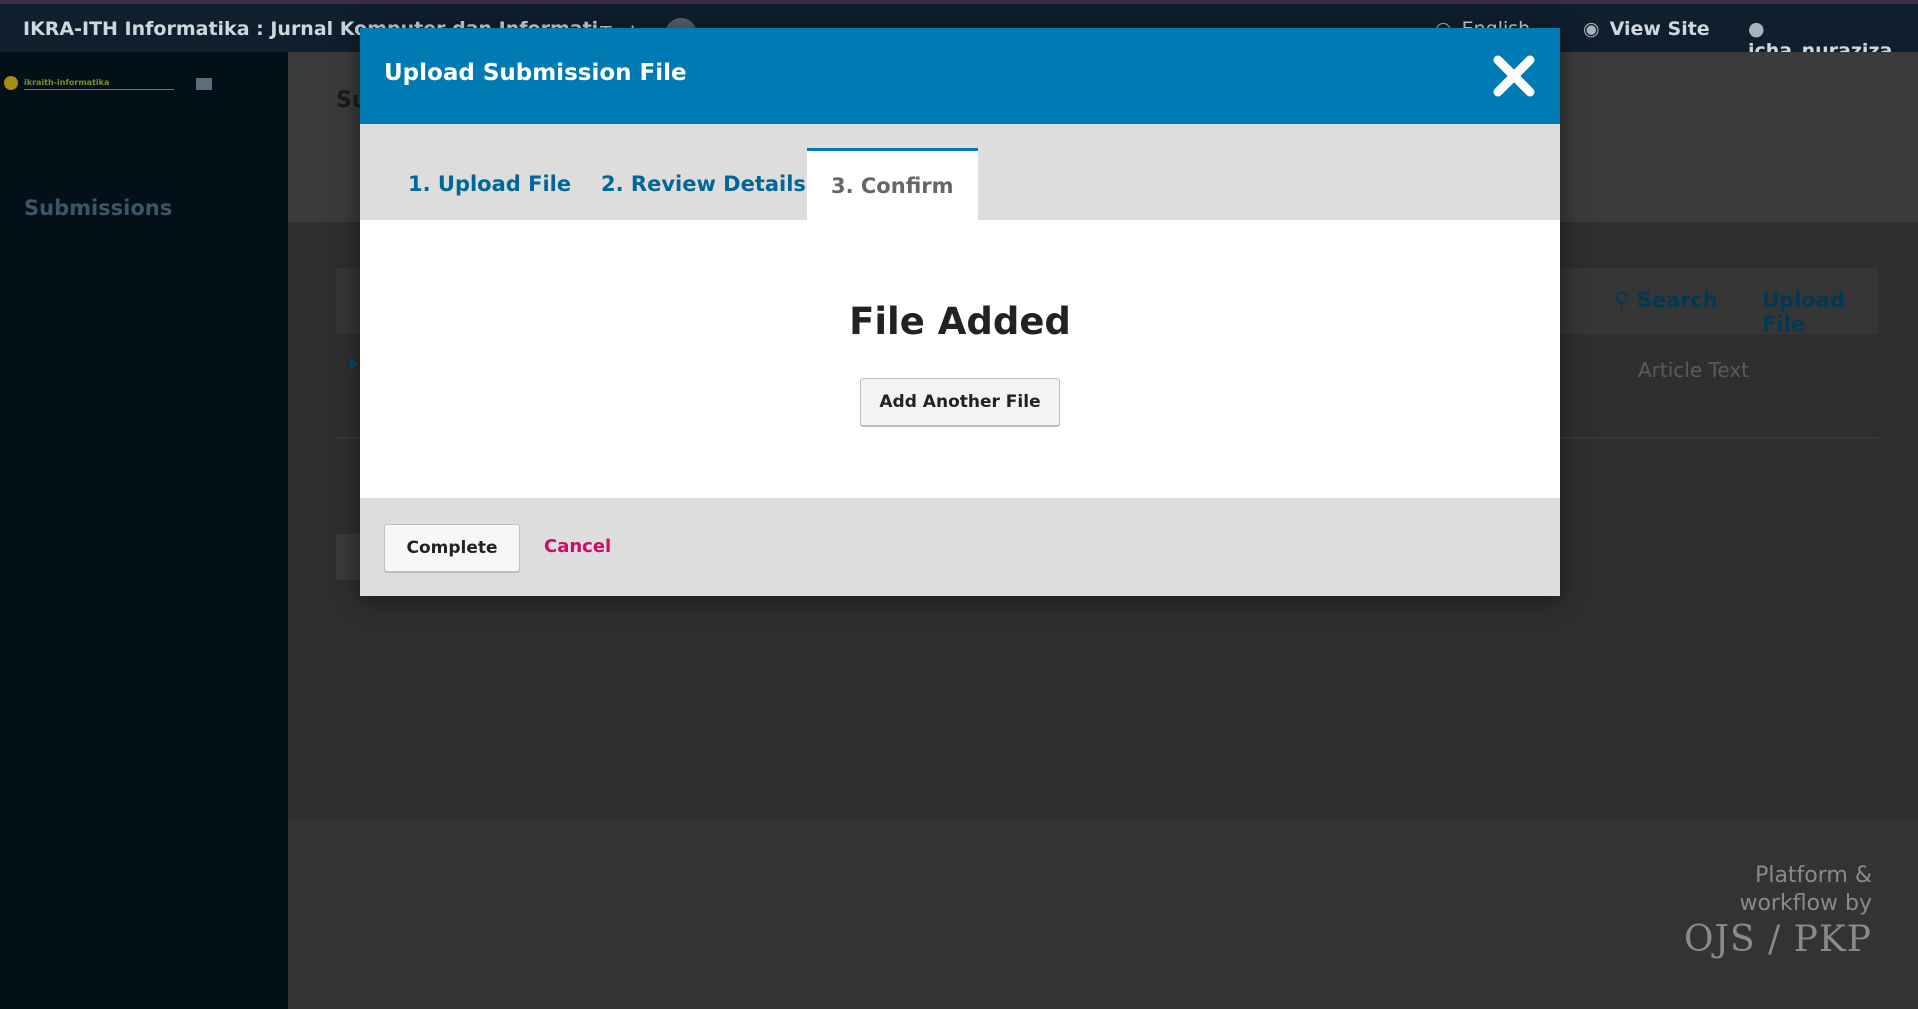 This screenshot has height=1009, width=1918. Describe the element at coordinates (1813, 875) in the screenshot. I see `platform-line-1: Platform &` at that location.